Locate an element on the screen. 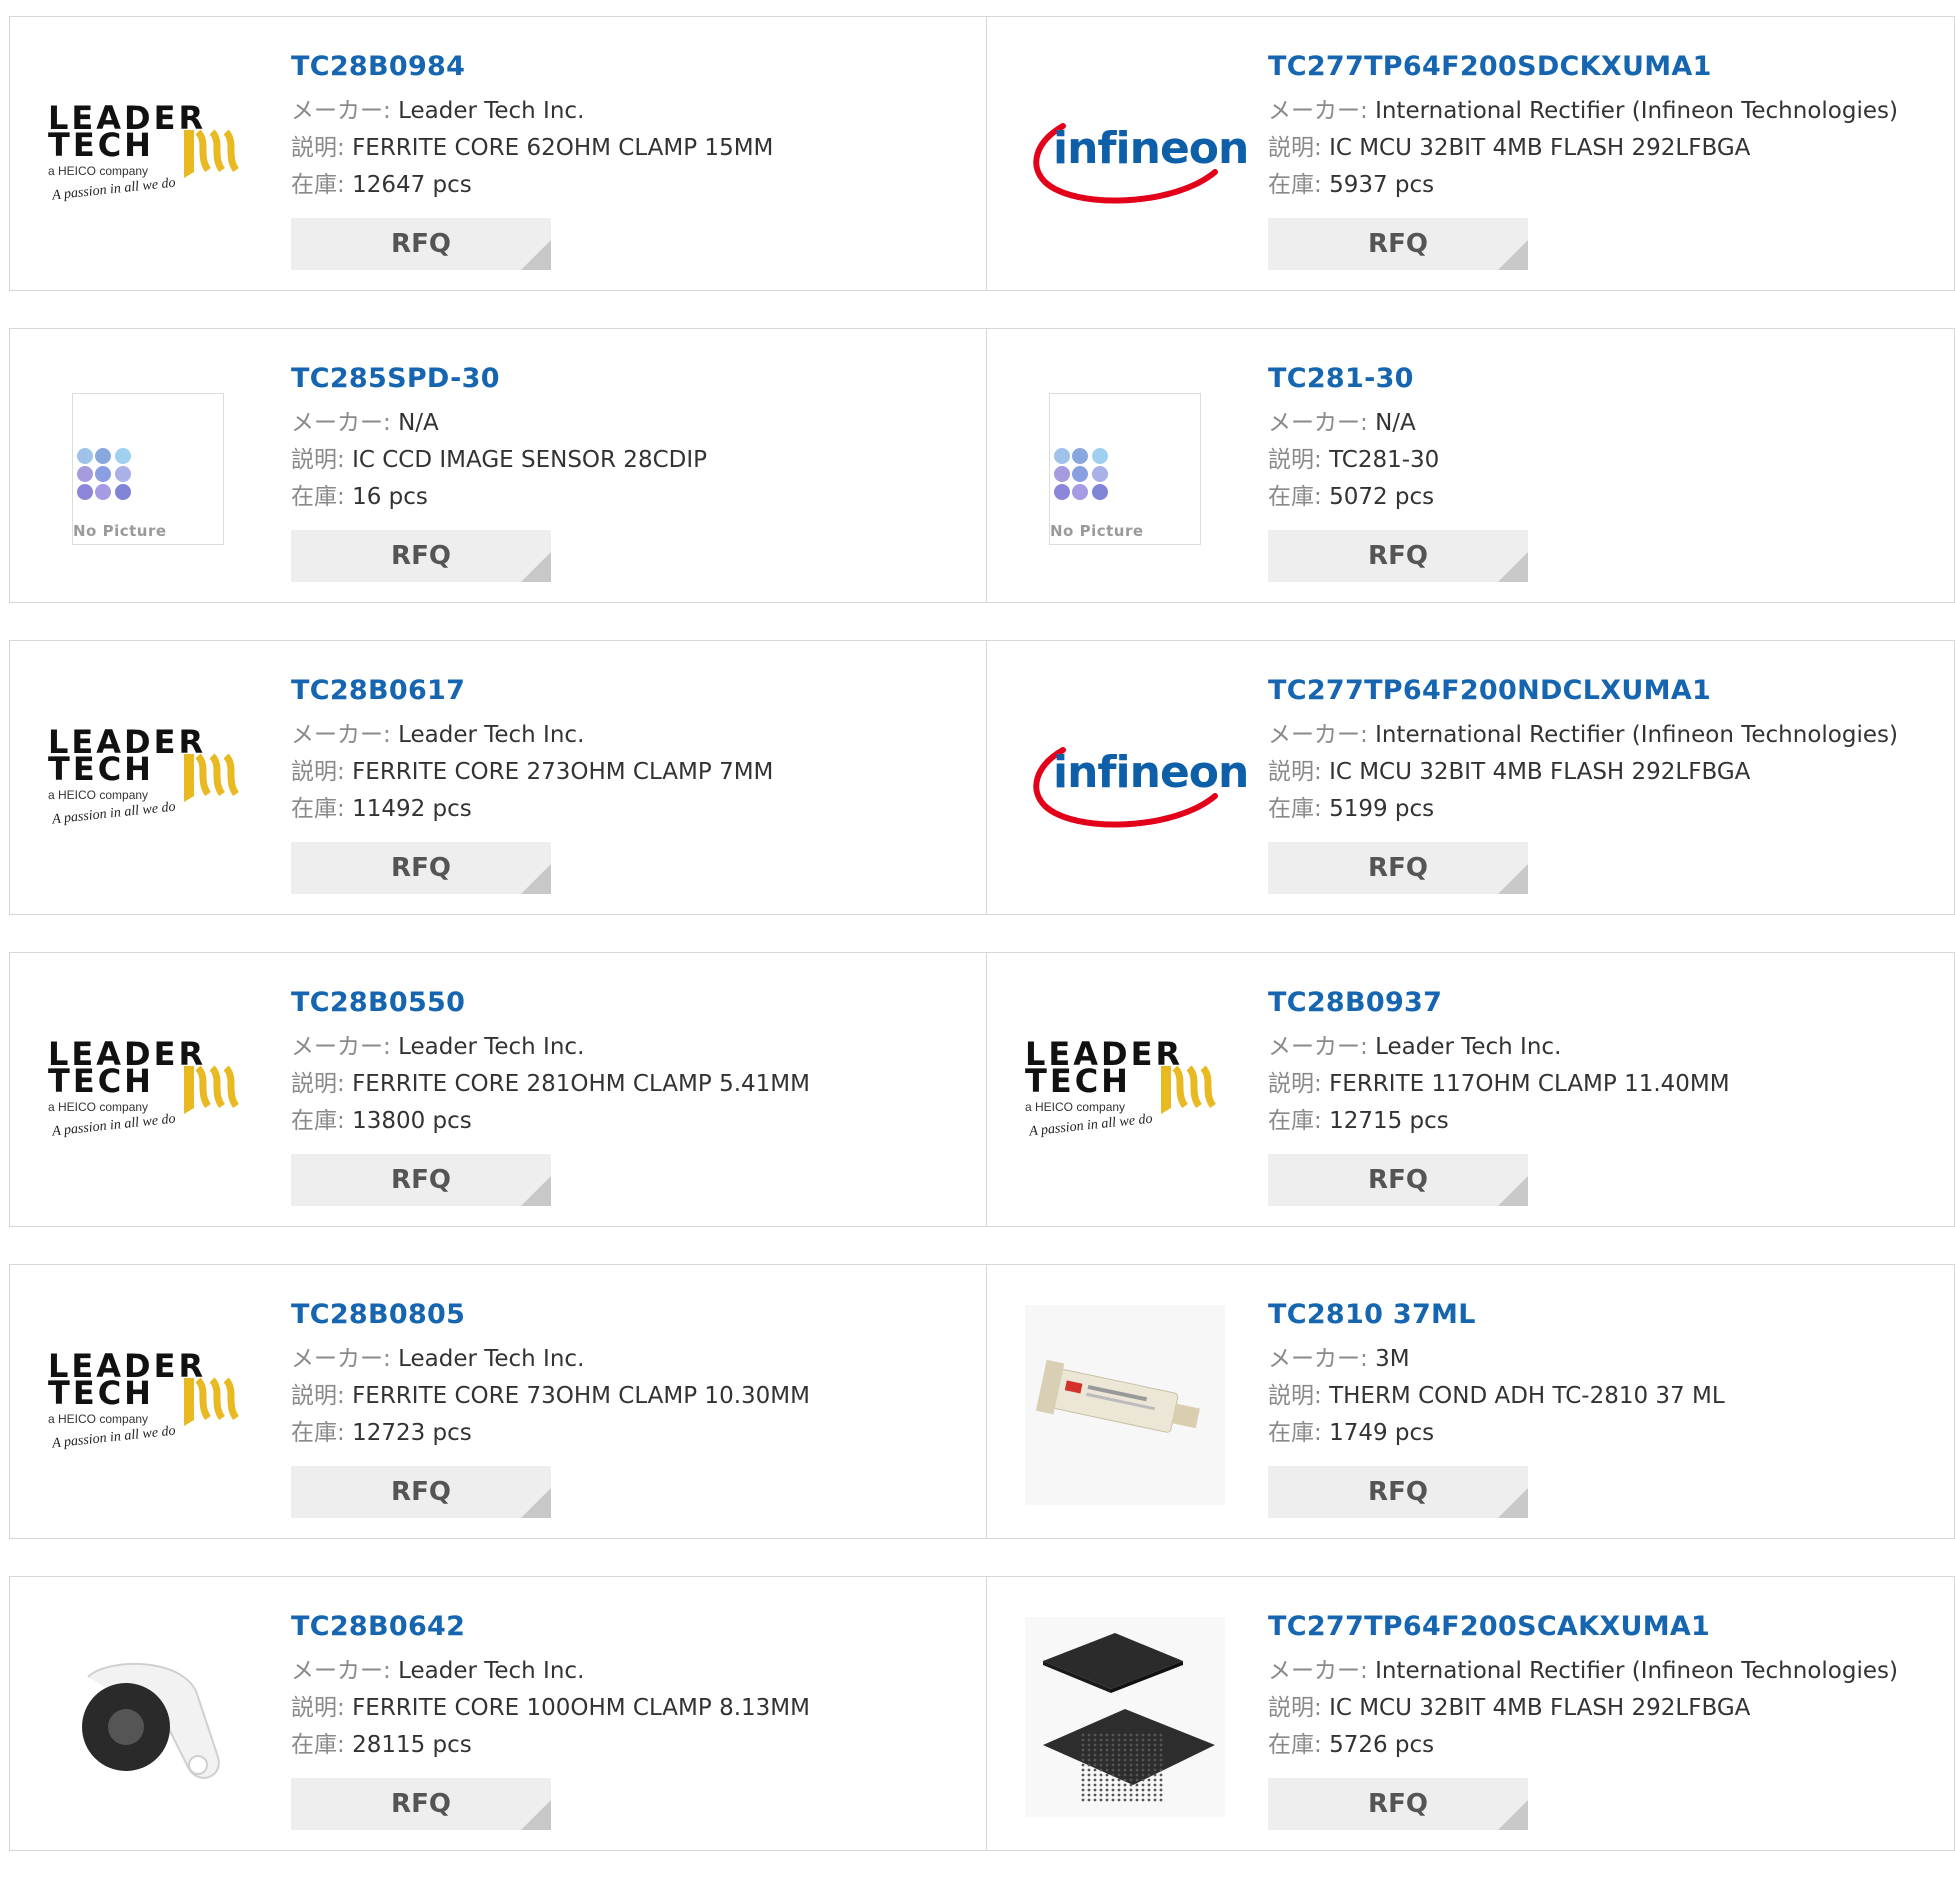  description-value: IC CCD IMAGE SENSOR 28CDIP is located at coordinates (530, 460).